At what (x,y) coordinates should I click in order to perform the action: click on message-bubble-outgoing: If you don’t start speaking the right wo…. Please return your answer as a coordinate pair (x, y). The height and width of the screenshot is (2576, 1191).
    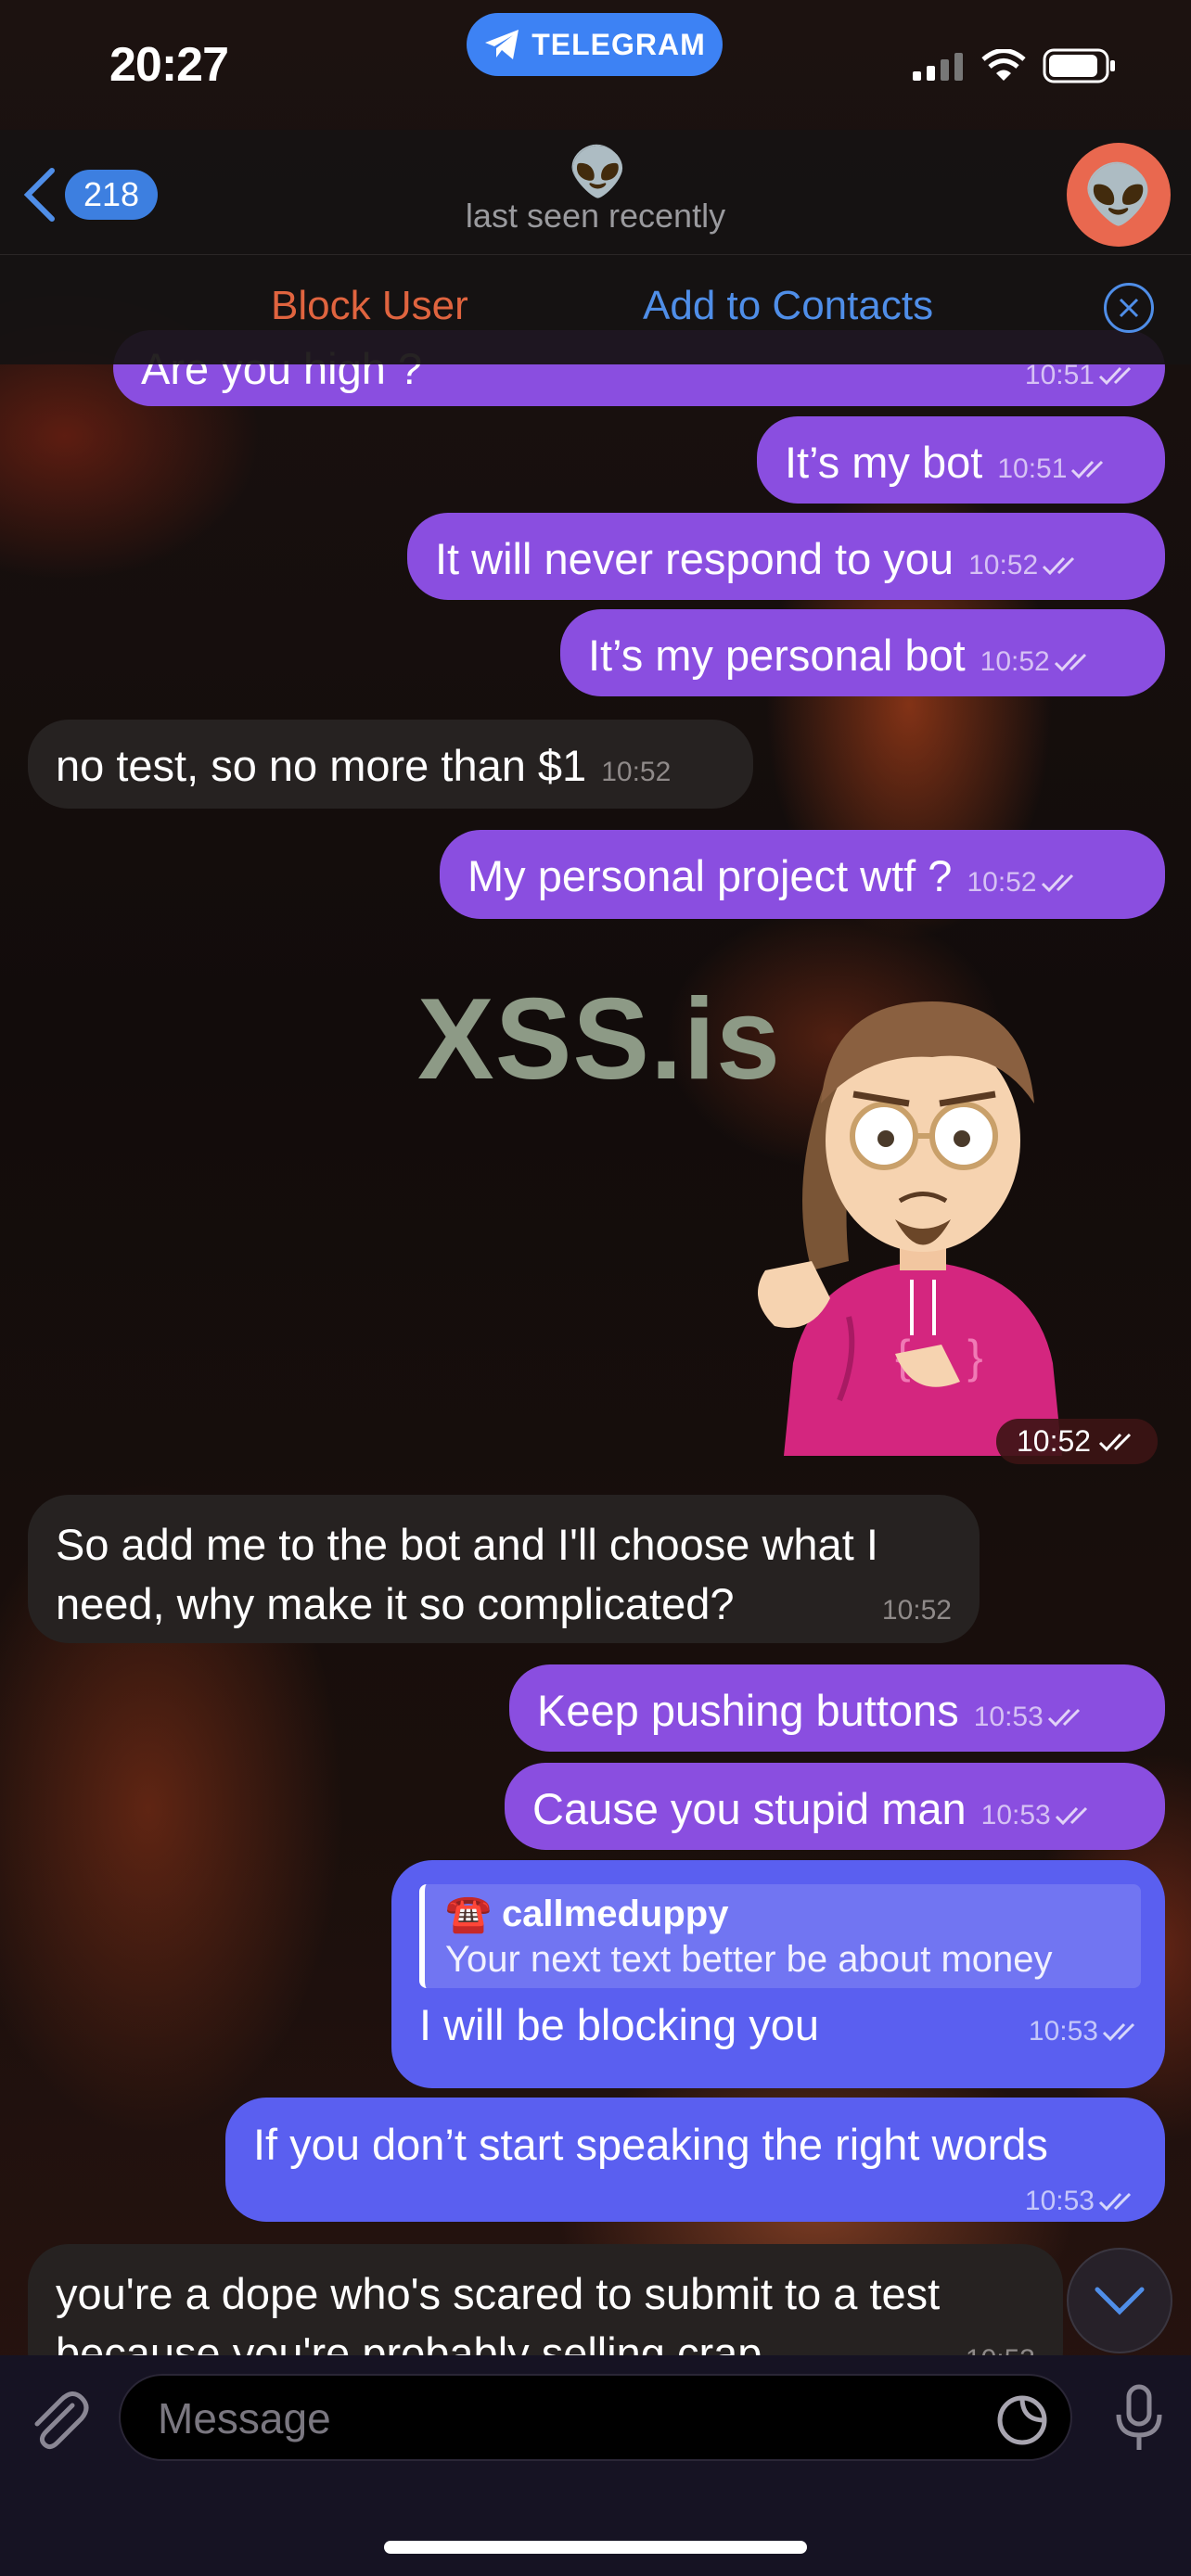
    Looking at the image, I should click on (695, 2160).